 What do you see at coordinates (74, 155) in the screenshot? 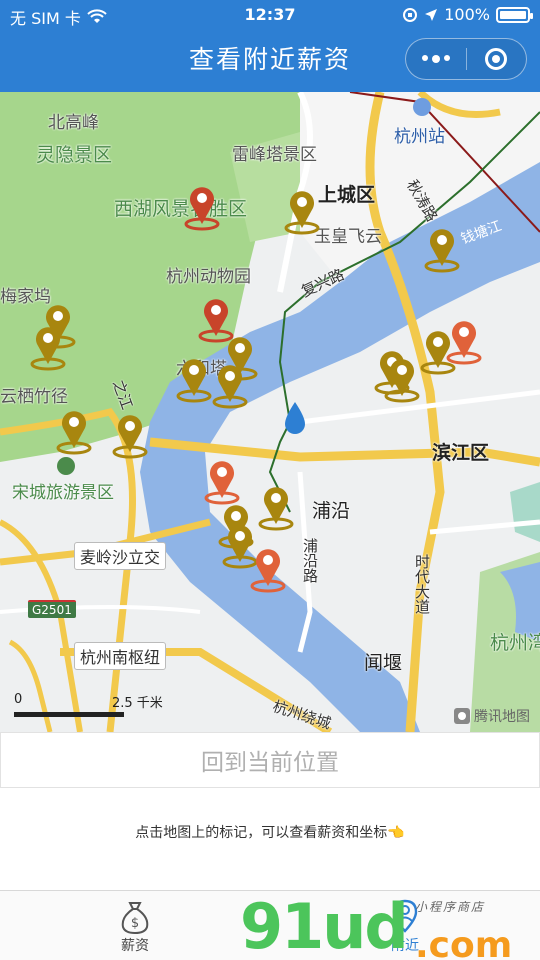
I see `map-label: 灵隐景区` at bounding box center [74, 155].